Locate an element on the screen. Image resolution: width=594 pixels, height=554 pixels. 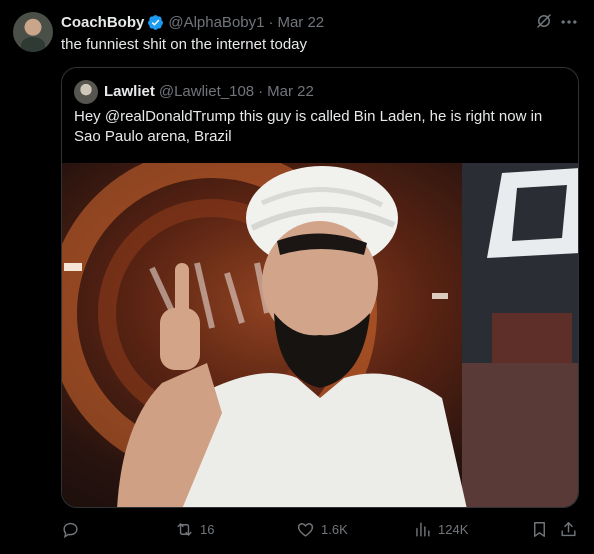
tweet-header: CoachBoby @AlphaBoby1 · Mar 22 is located at coordinates (192, 22).